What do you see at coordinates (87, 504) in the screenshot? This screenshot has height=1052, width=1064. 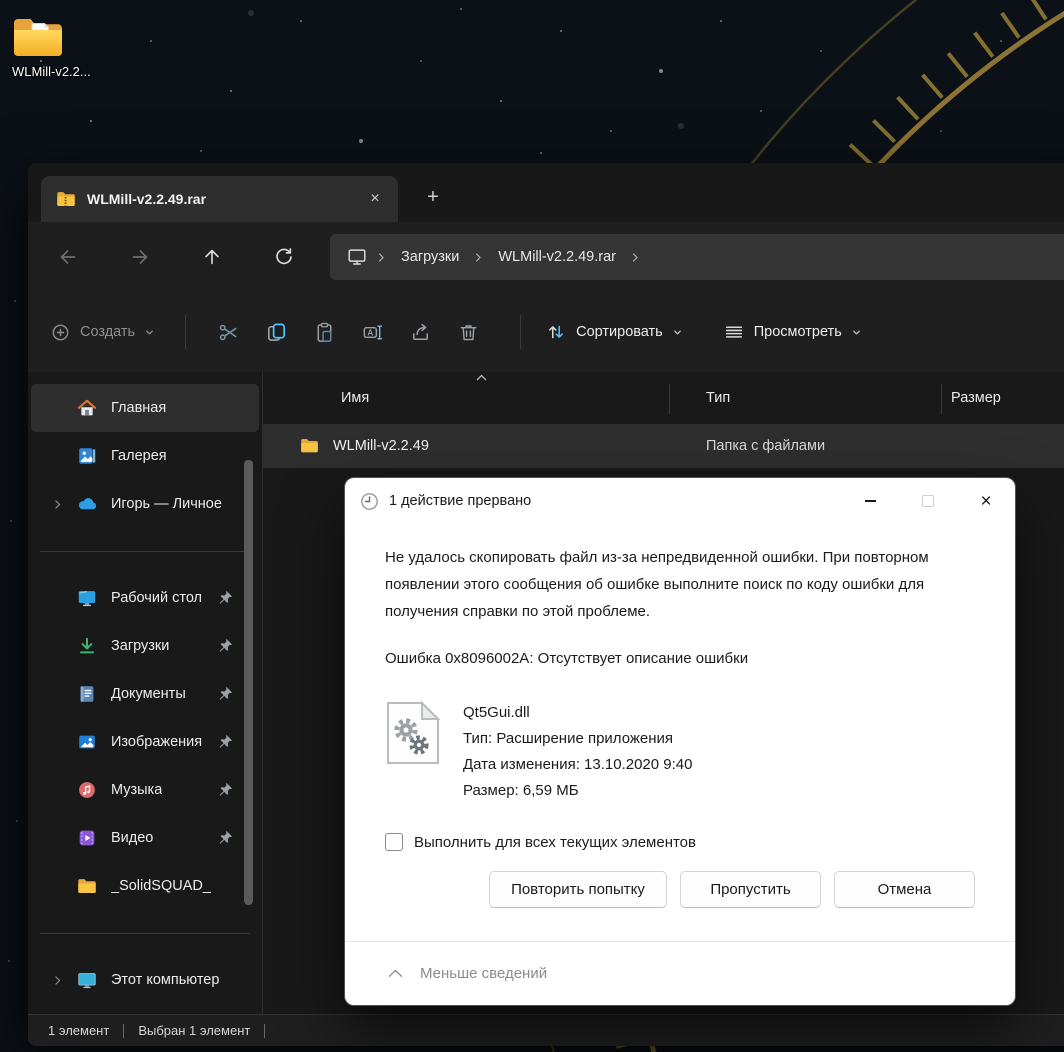 I see `onedrive-icon` at bounding box center [87, 504].